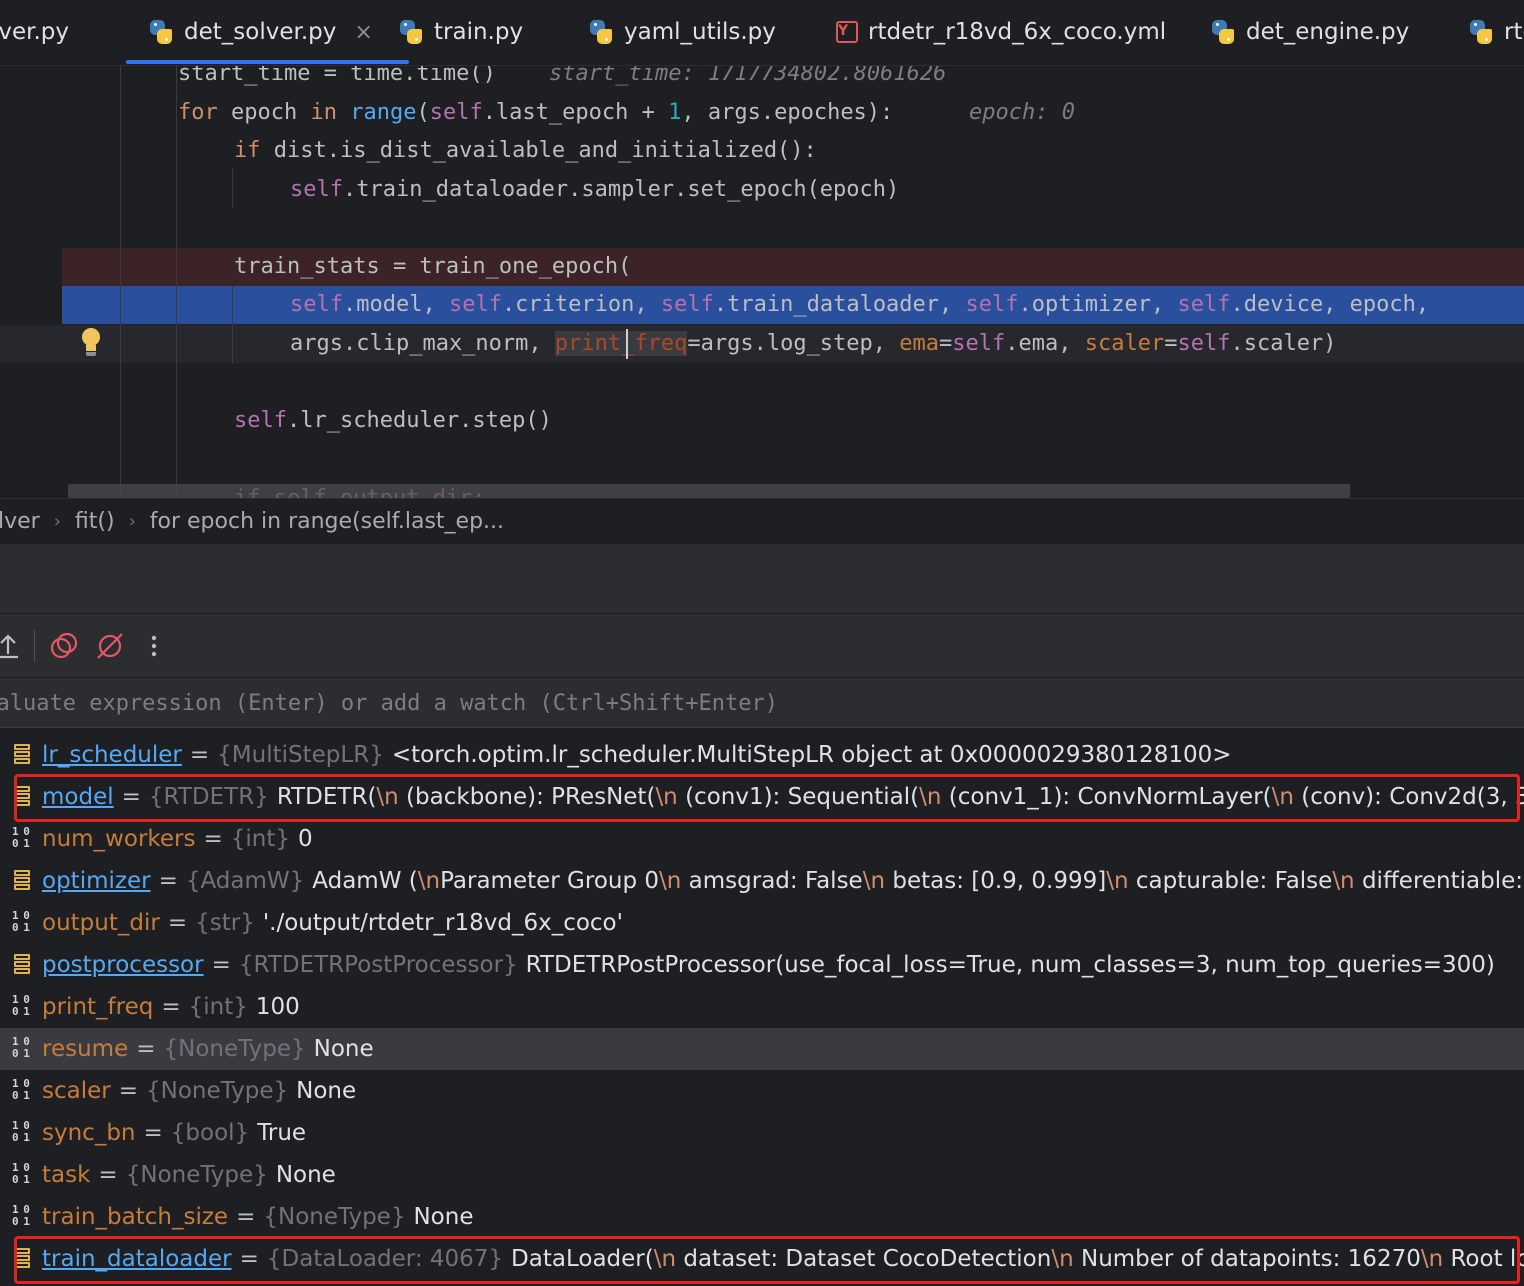  What do you see at coordinates (323, 112) in the screenshot?
I see `keyword: in` at bounding box center [323, 112].